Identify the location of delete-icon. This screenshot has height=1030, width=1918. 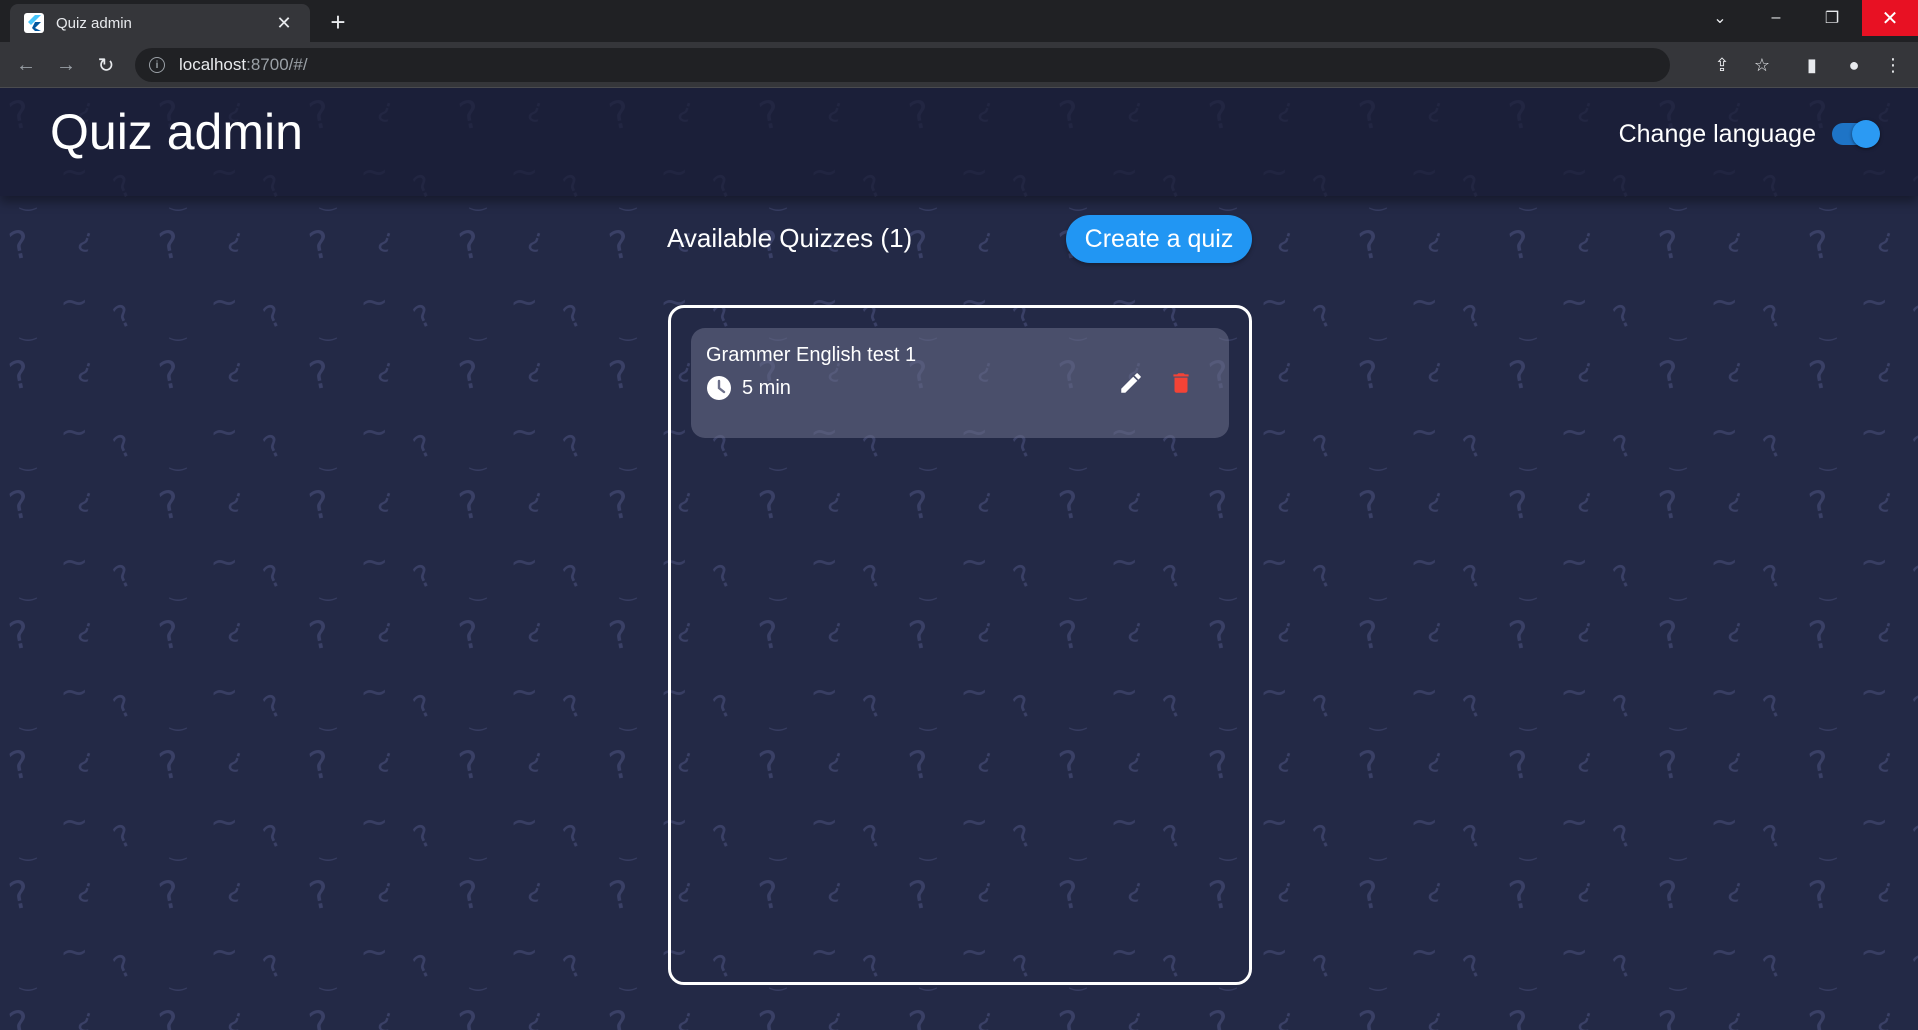
(1181, 383).